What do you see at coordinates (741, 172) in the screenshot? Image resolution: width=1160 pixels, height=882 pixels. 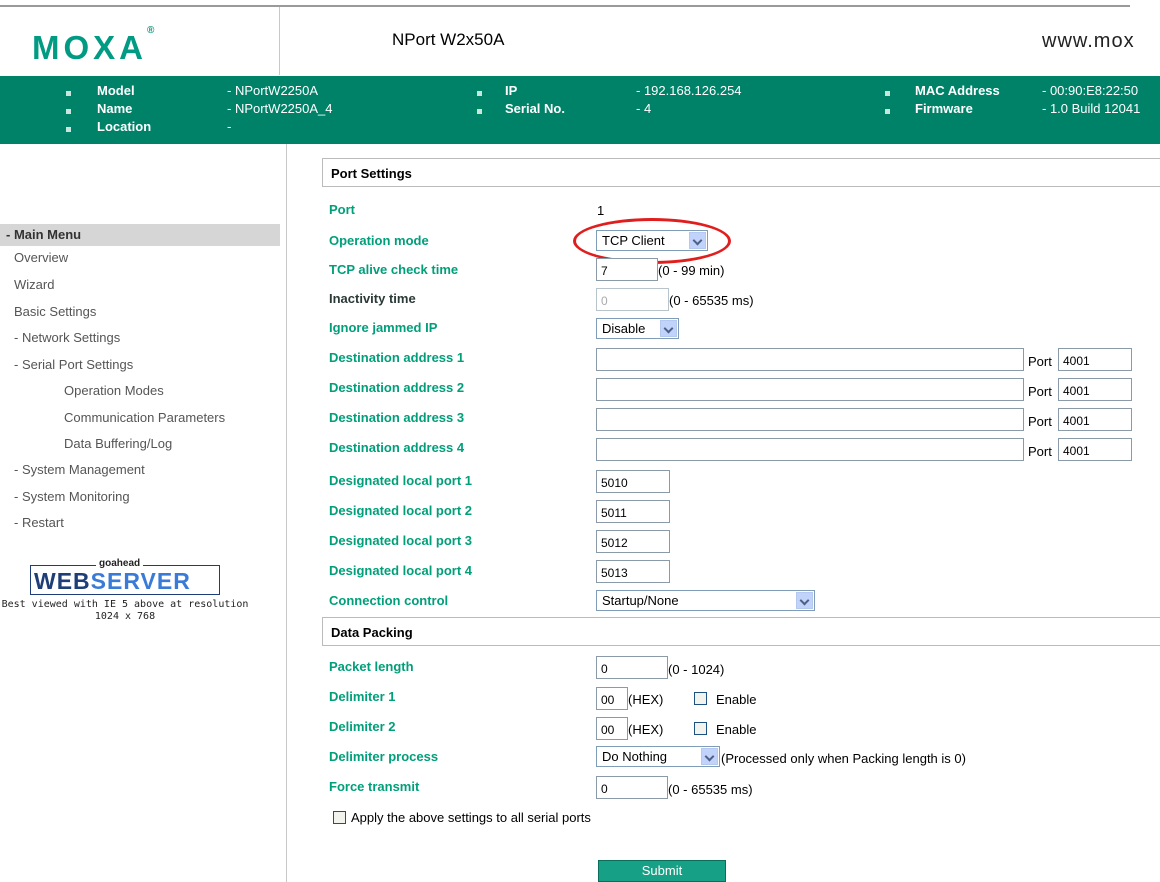 I see `port-settings-header: Port Settings` at bounding box center [741, 172].